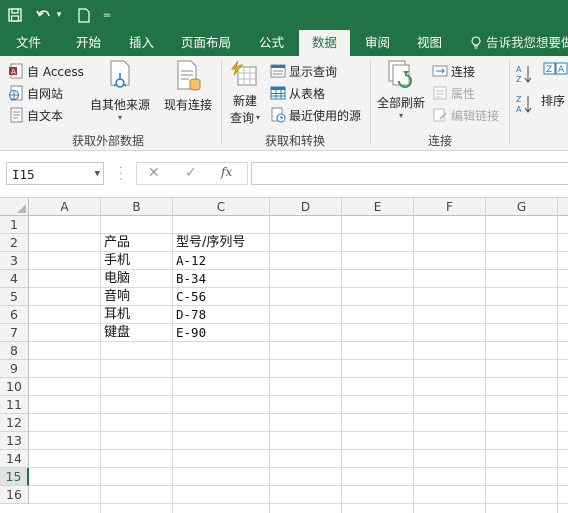 This screenshot has width=568, height=513. Describe the element at coordinates (226, 172) in the screenshot. I see `insert-function-icon: fx` at that location.